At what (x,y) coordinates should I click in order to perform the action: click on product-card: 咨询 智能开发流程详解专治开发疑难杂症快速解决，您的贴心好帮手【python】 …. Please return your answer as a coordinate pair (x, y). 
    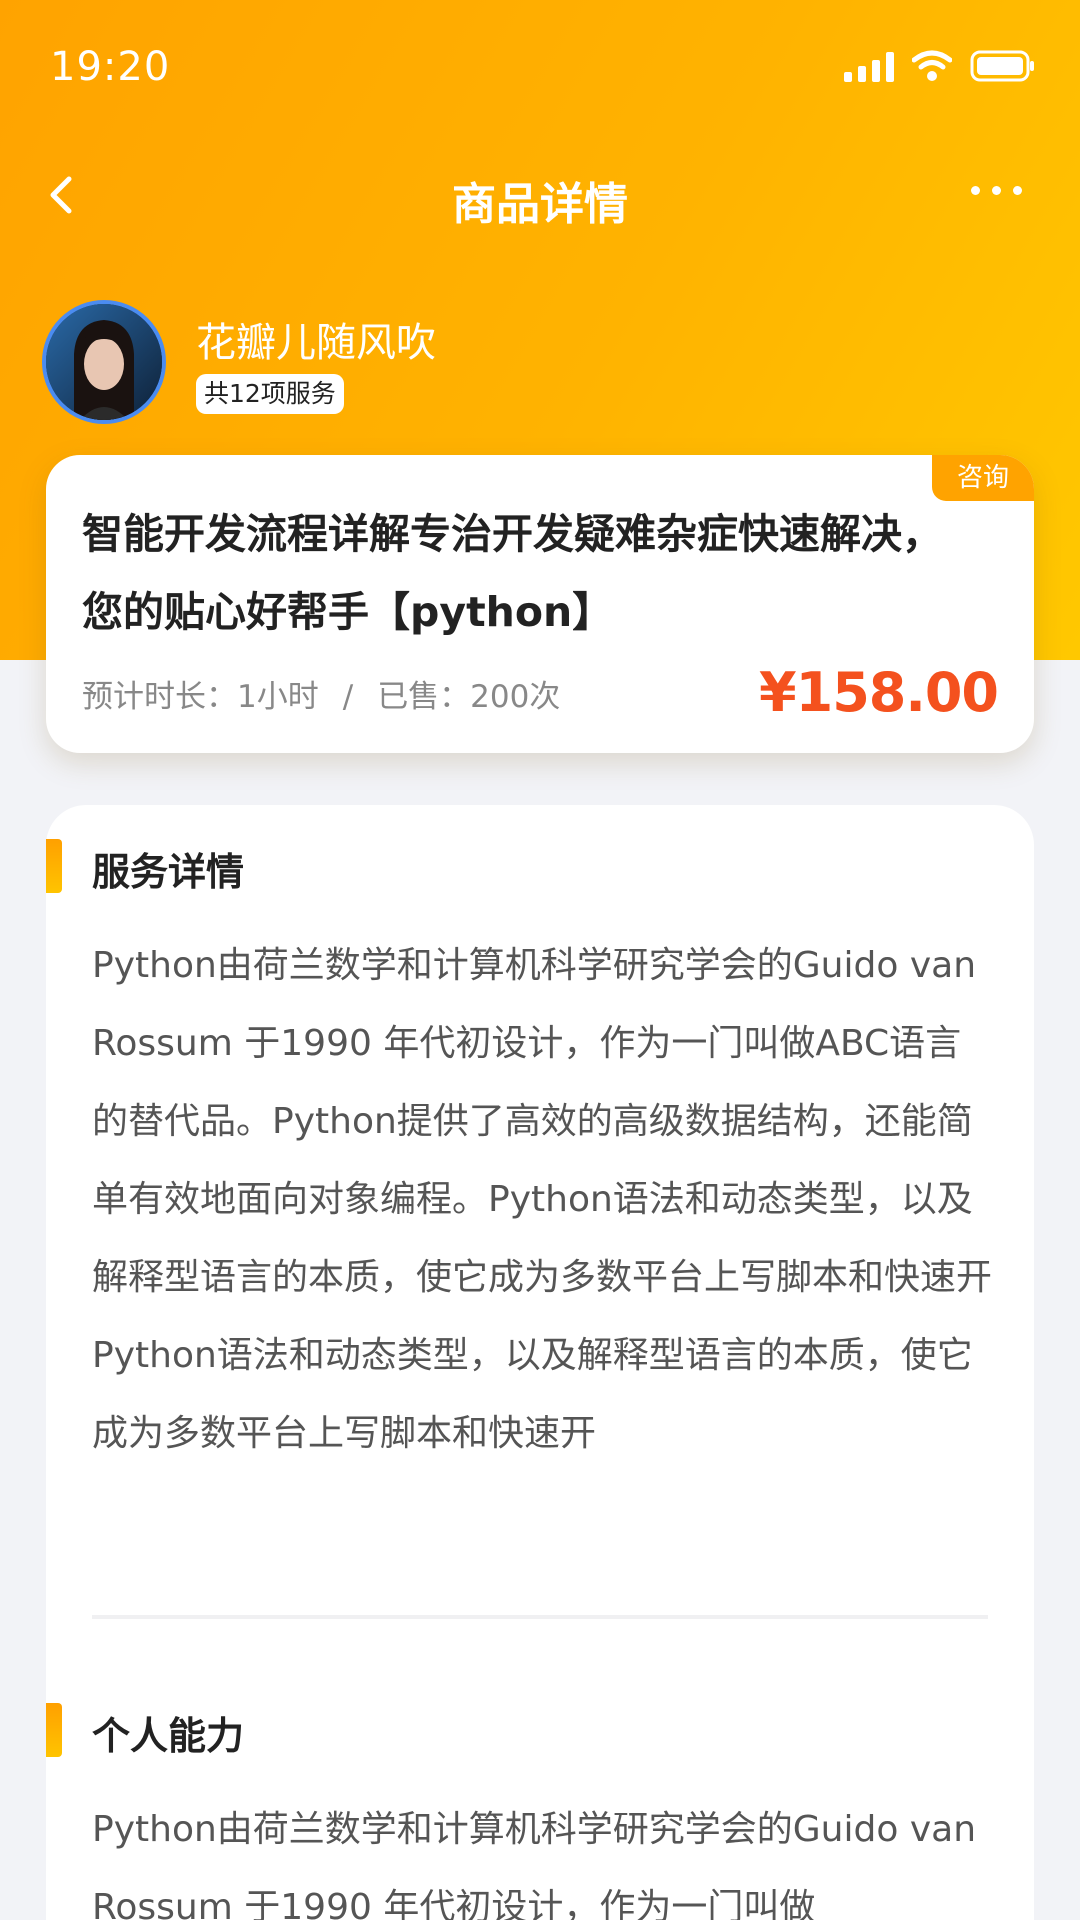
    Looking at the image, I should click on (540, 604).